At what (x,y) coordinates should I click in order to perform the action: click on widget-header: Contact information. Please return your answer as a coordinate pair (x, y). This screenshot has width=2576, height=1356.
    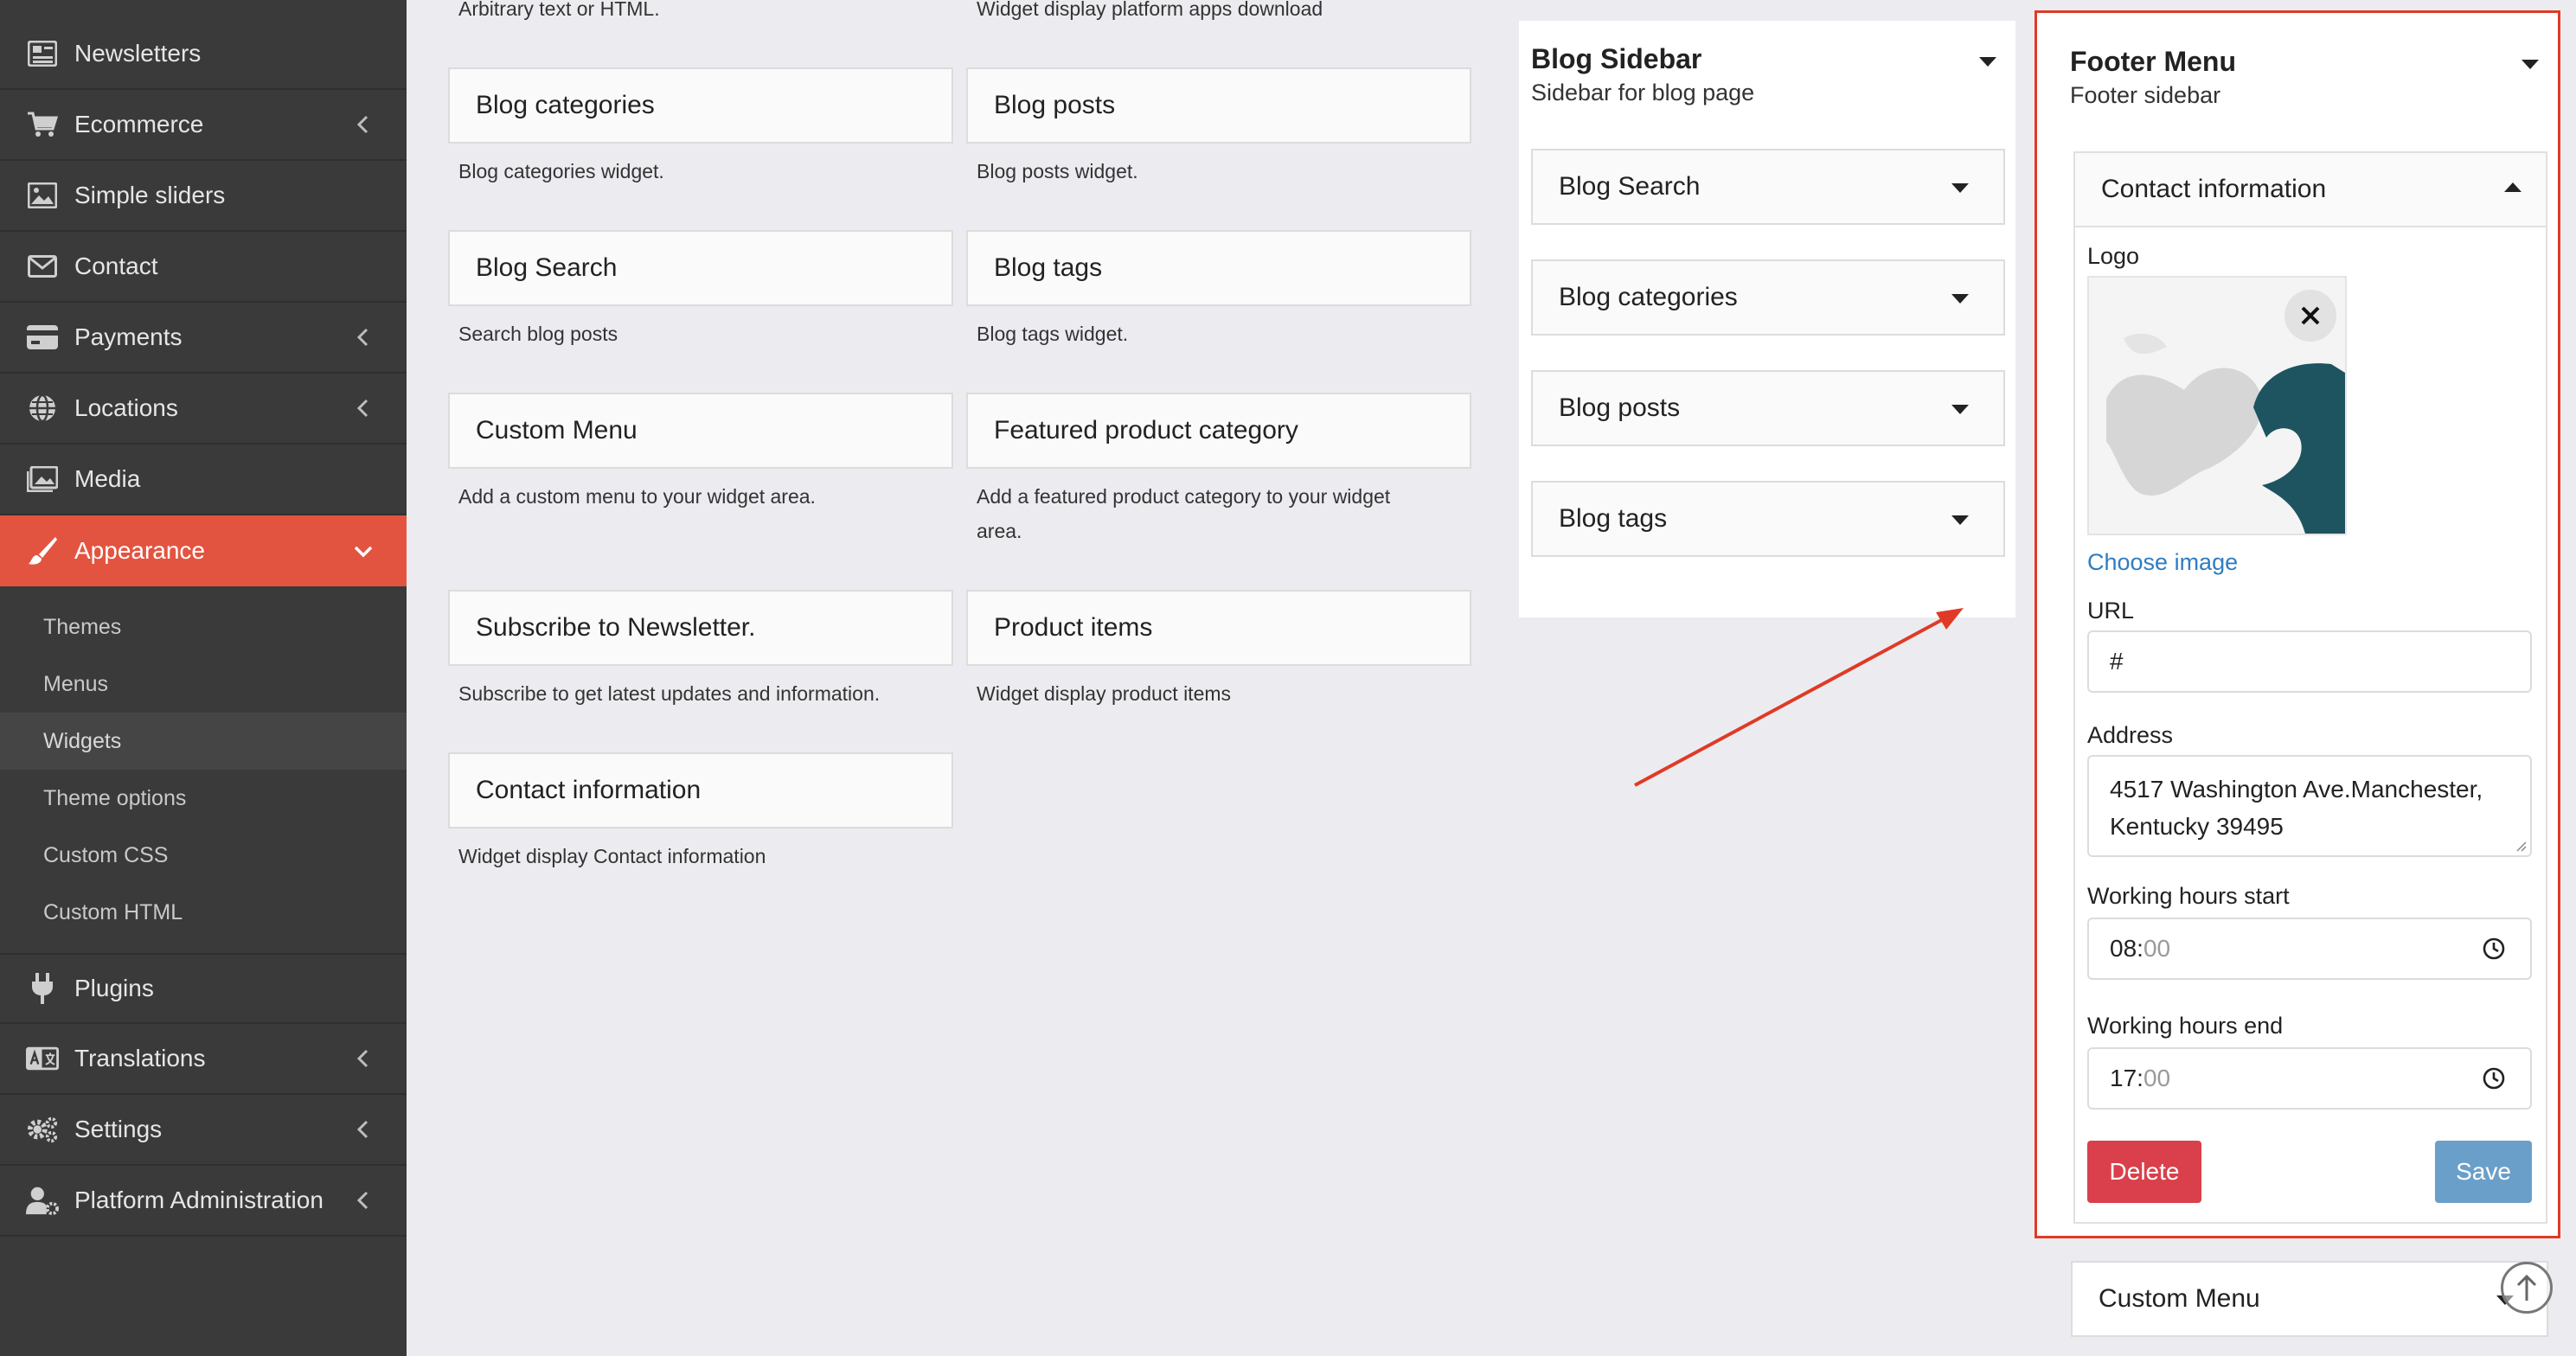
    Looking at the image, I should click on (2310, 190).